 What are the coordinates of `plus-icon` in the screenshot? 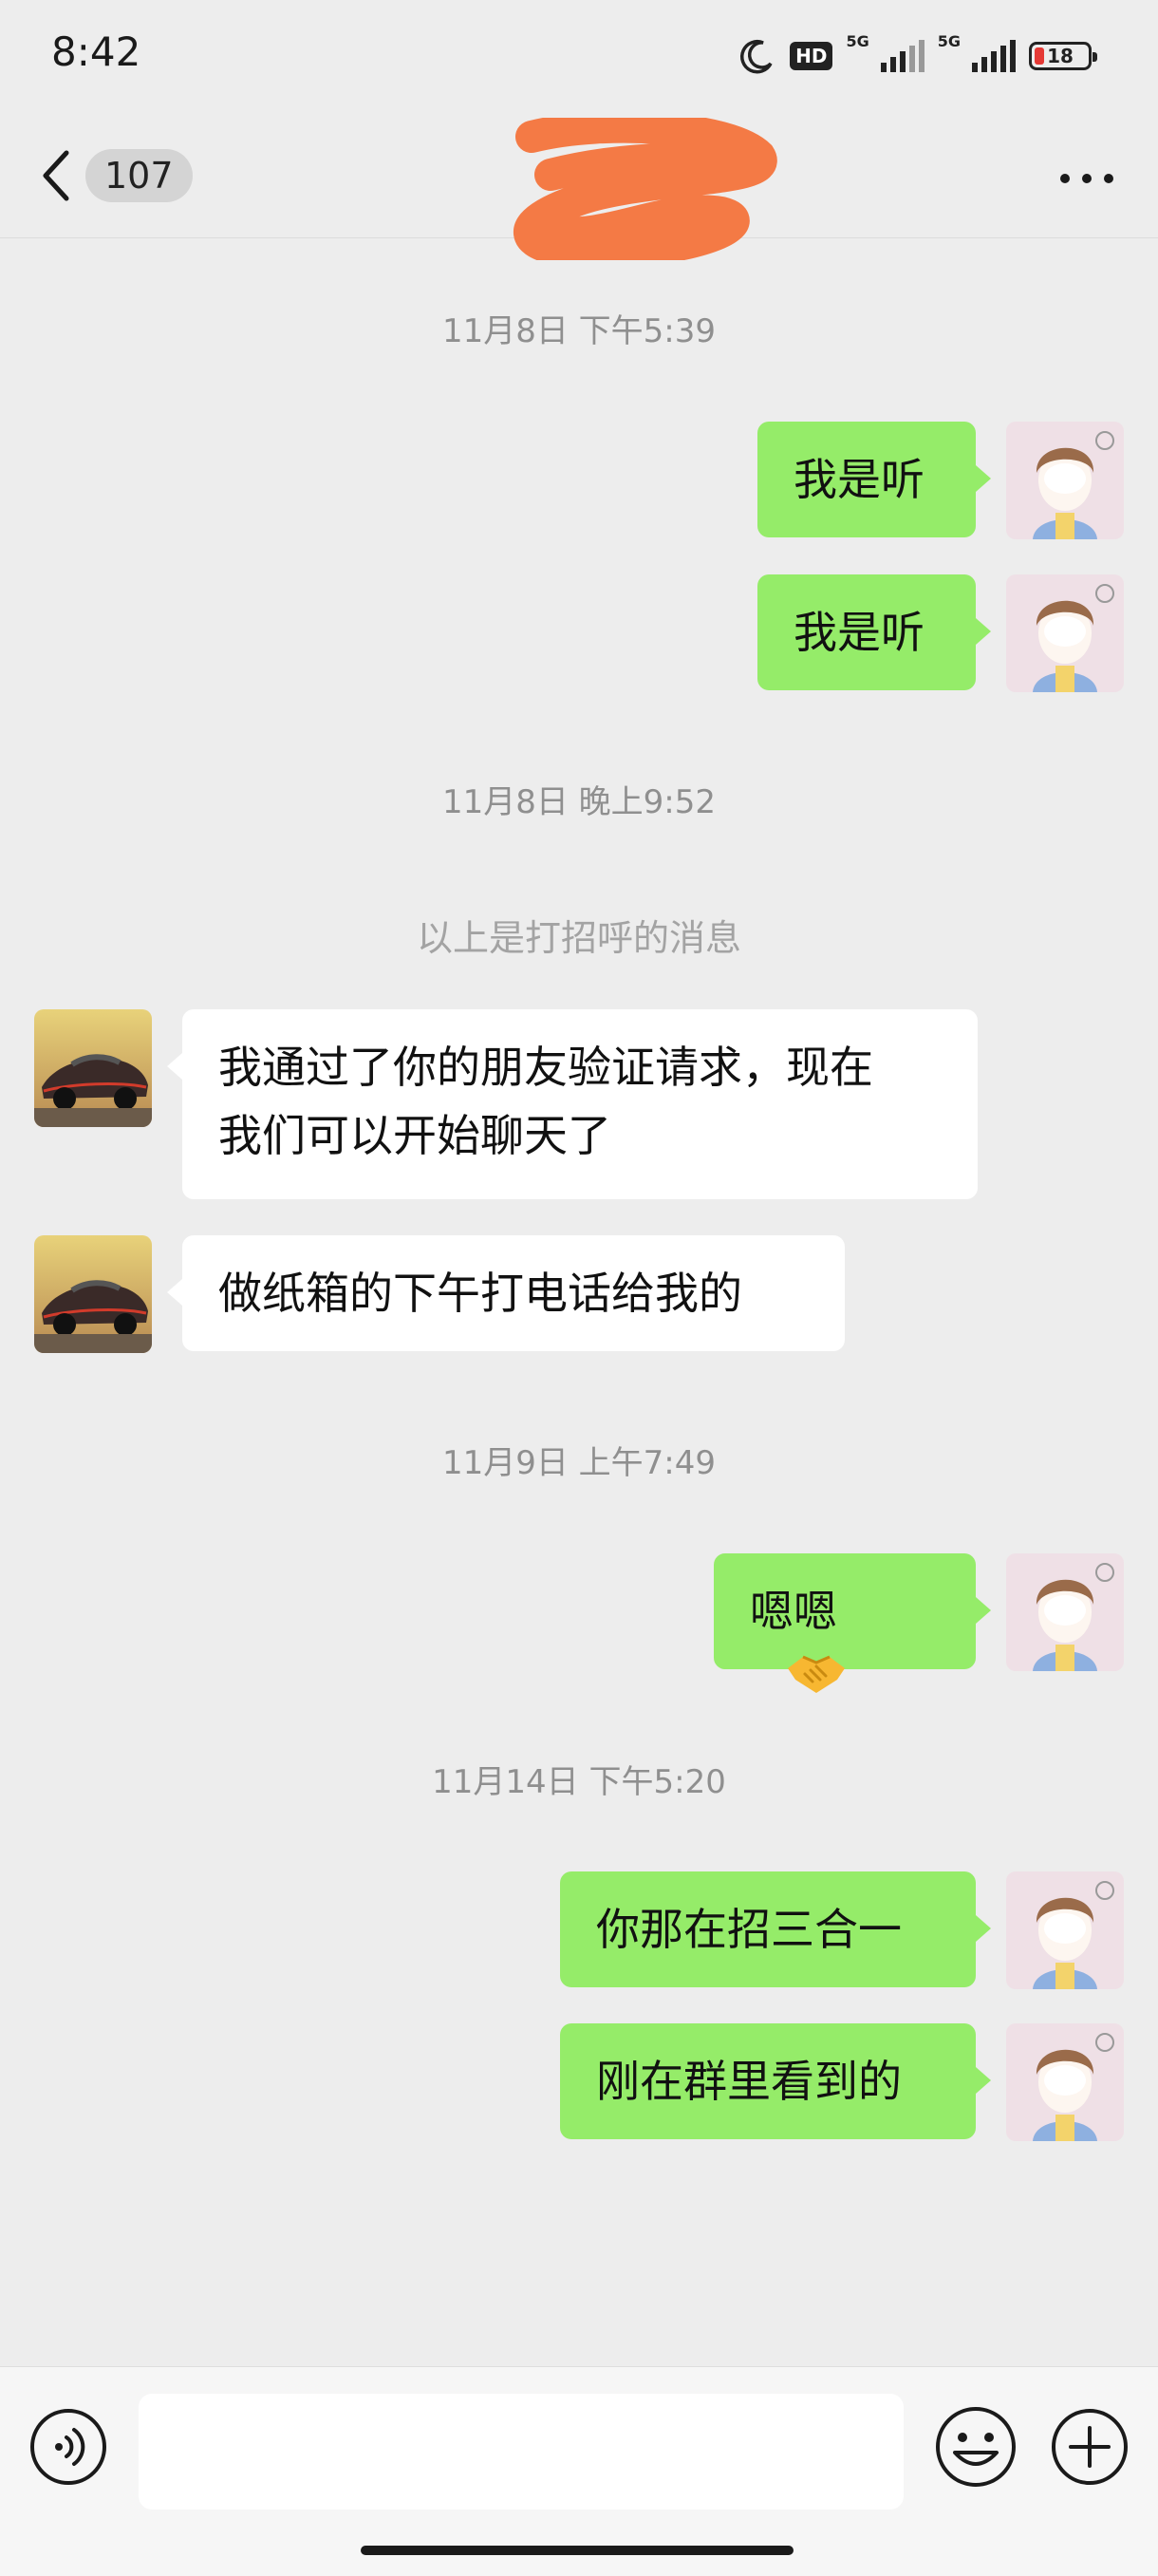 It's located at (1090, 2447).